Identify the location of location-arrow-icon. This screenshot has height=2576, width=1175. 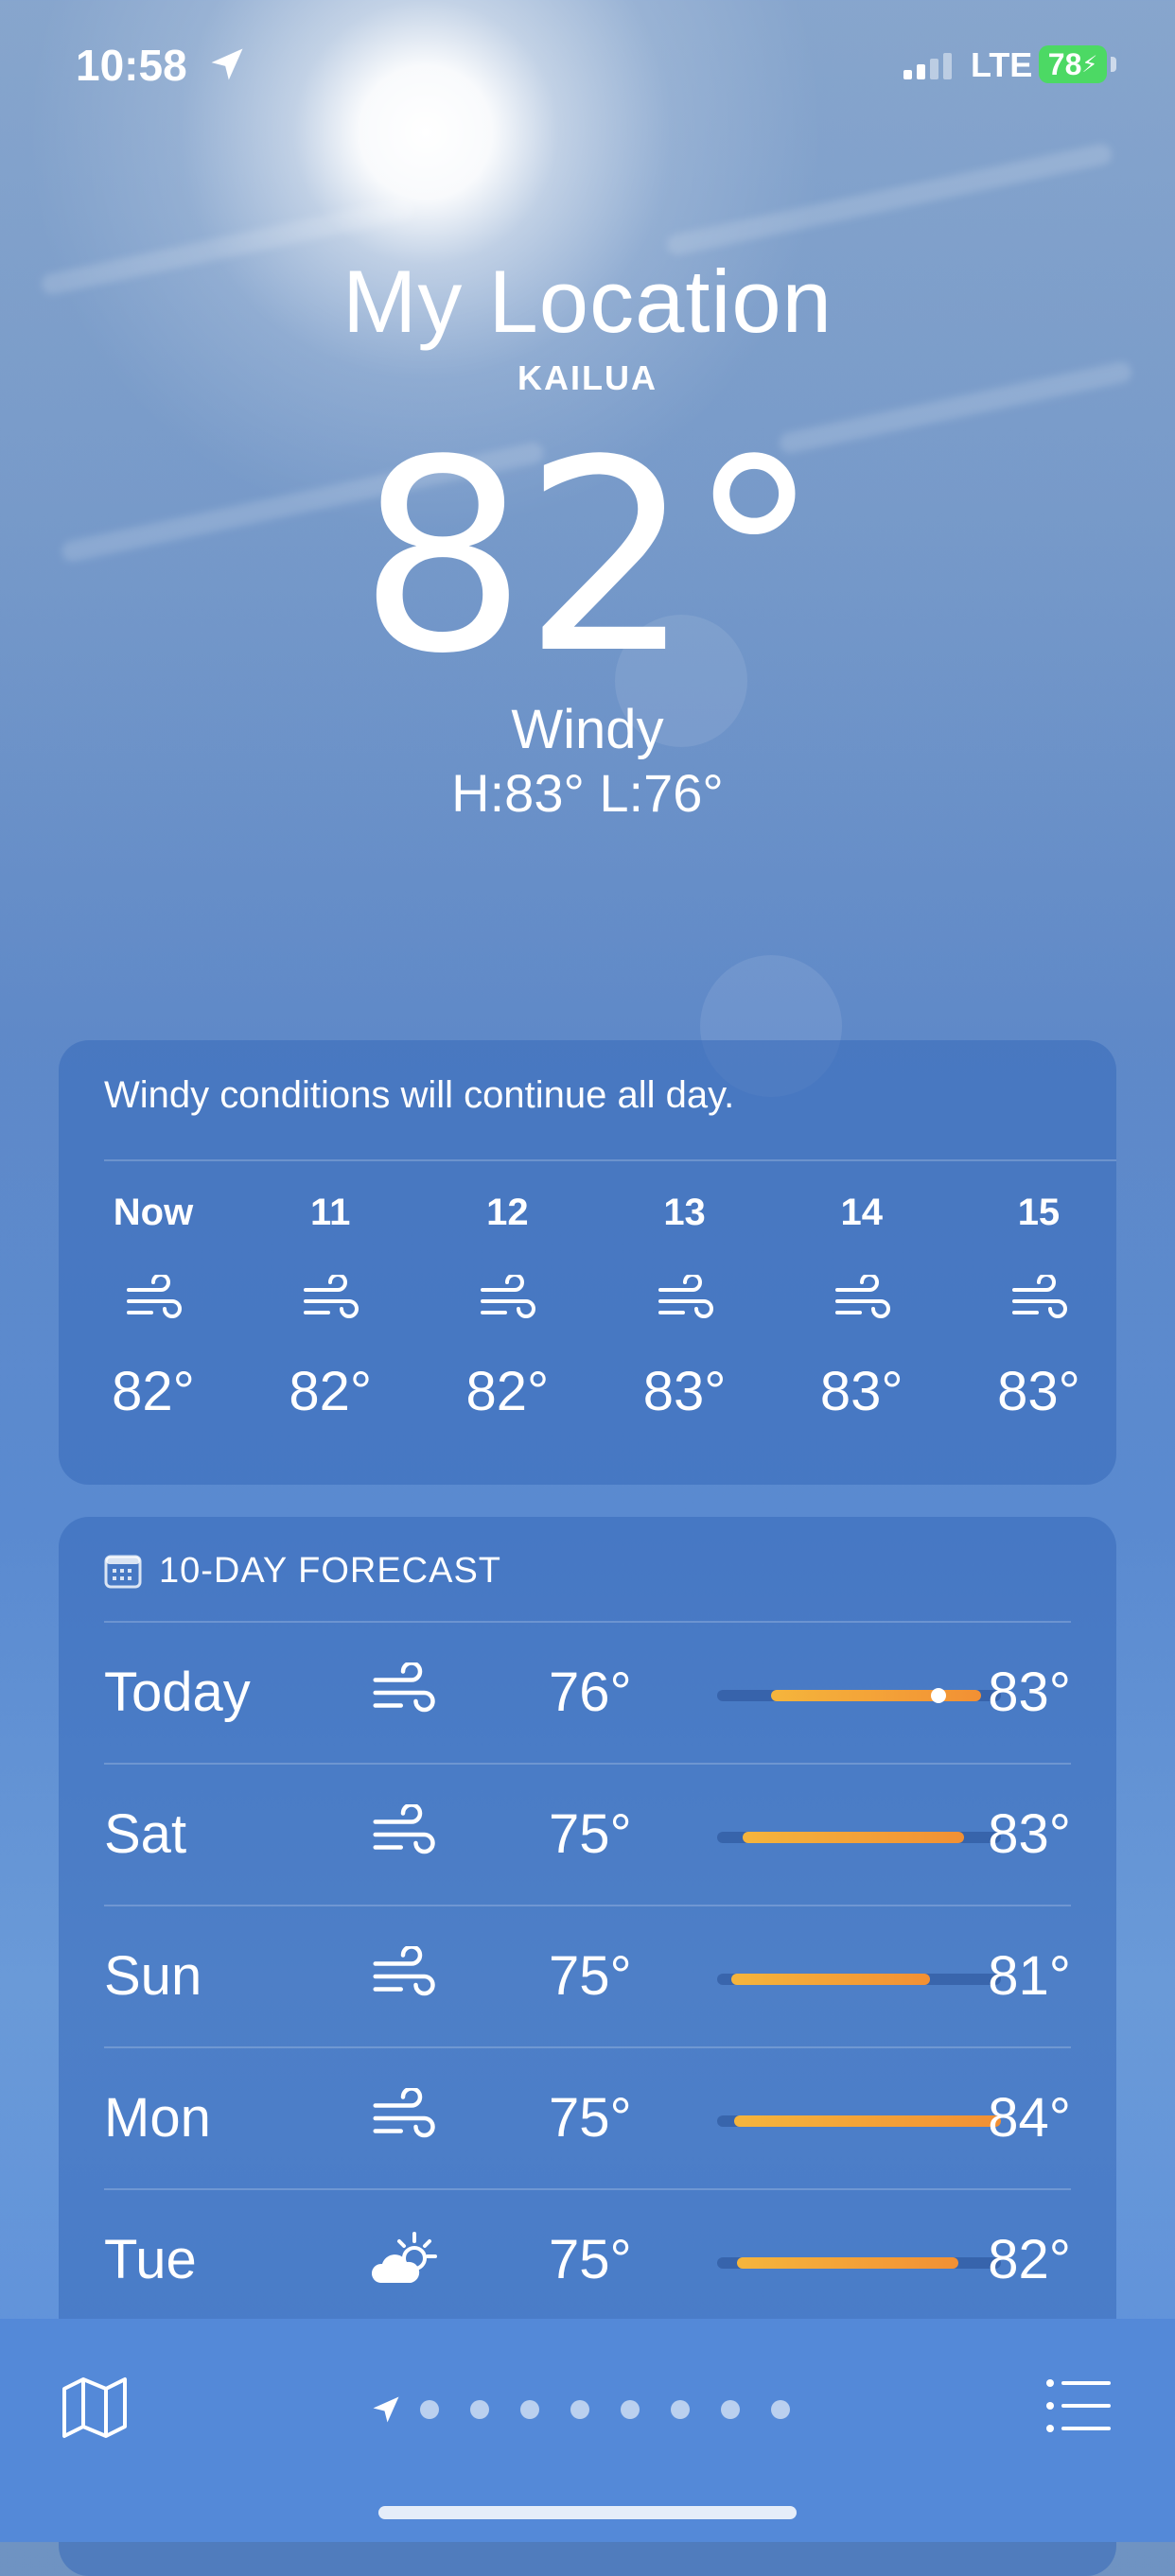
(227, 64).